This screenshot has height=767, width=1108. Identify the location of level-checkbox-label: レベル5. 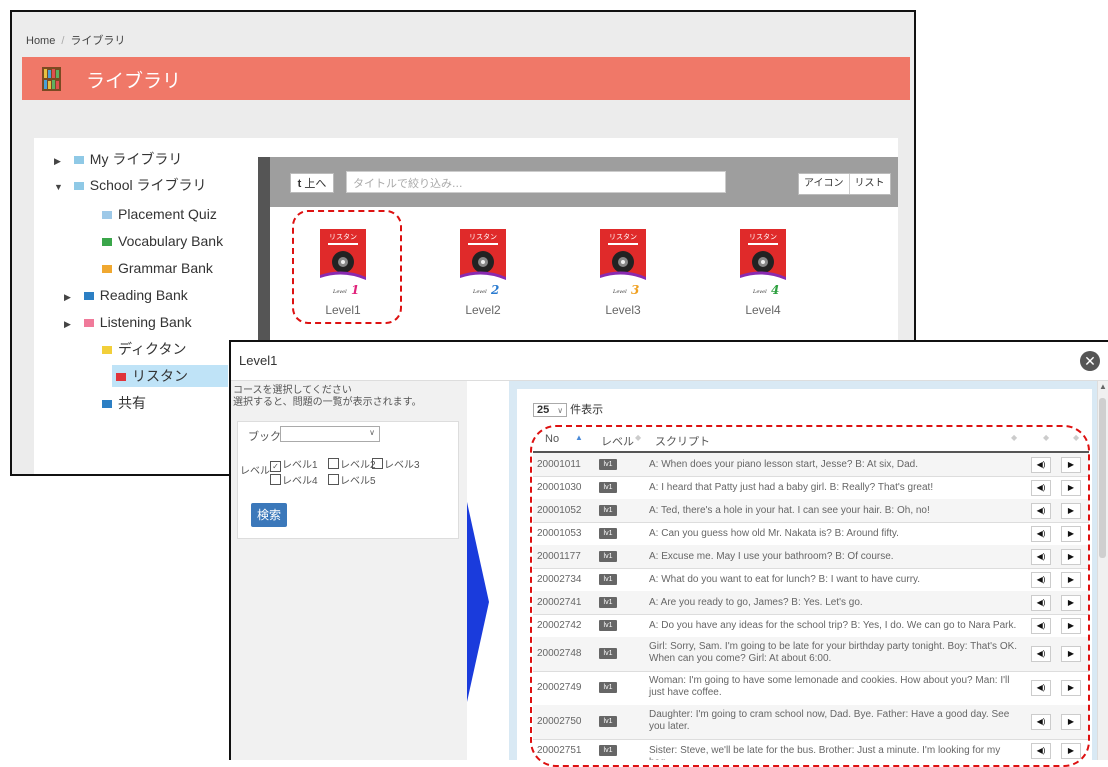
(358, 481).